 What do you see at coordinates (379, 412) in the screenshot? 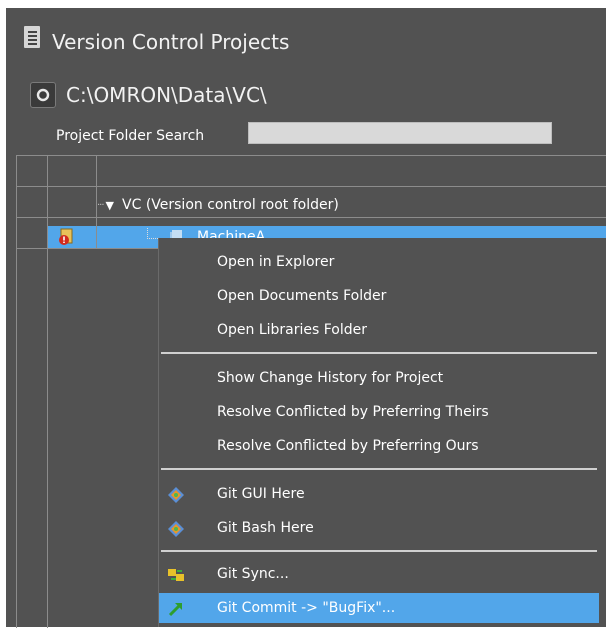
I see `menu-item-resolve-theirs: Resolve Conflicted by Preferring Theirs` at bounding box center [379, 412].